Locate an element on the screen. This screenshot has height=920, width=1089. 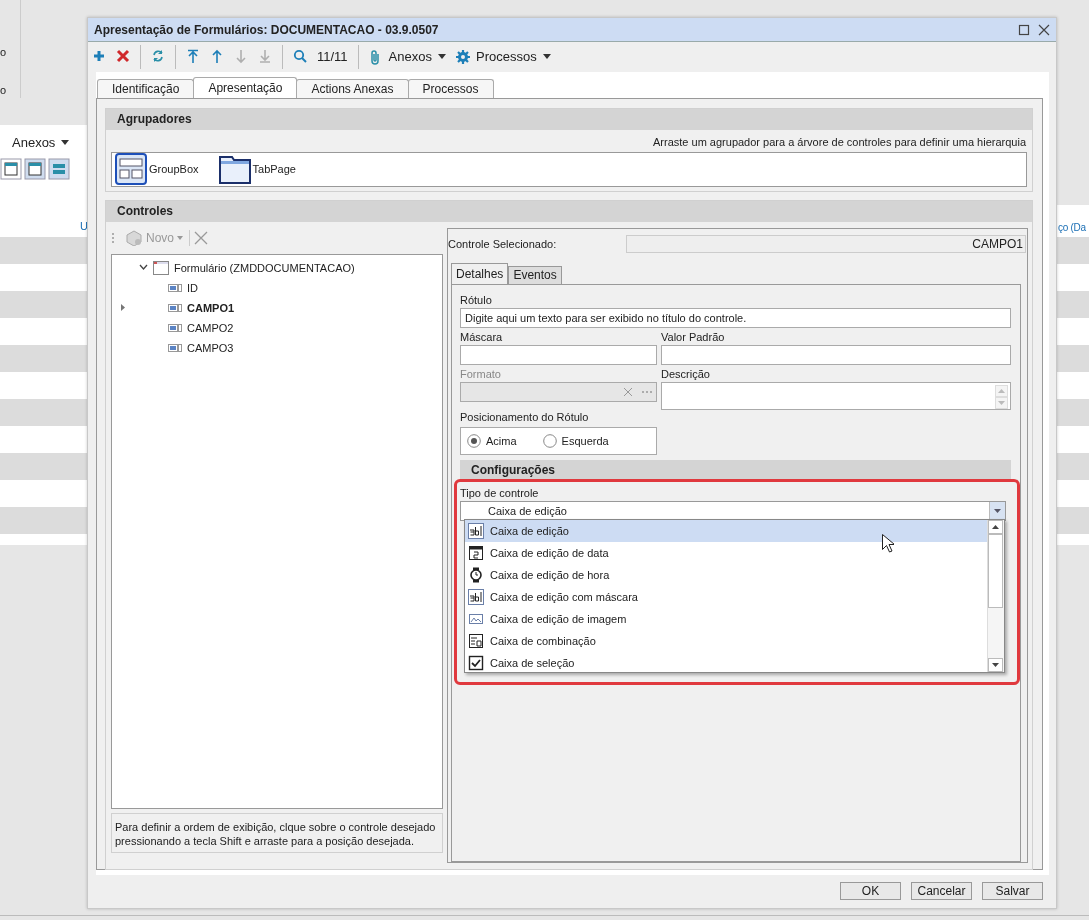
arrow-up-icon is located at coordinates (217, 57).